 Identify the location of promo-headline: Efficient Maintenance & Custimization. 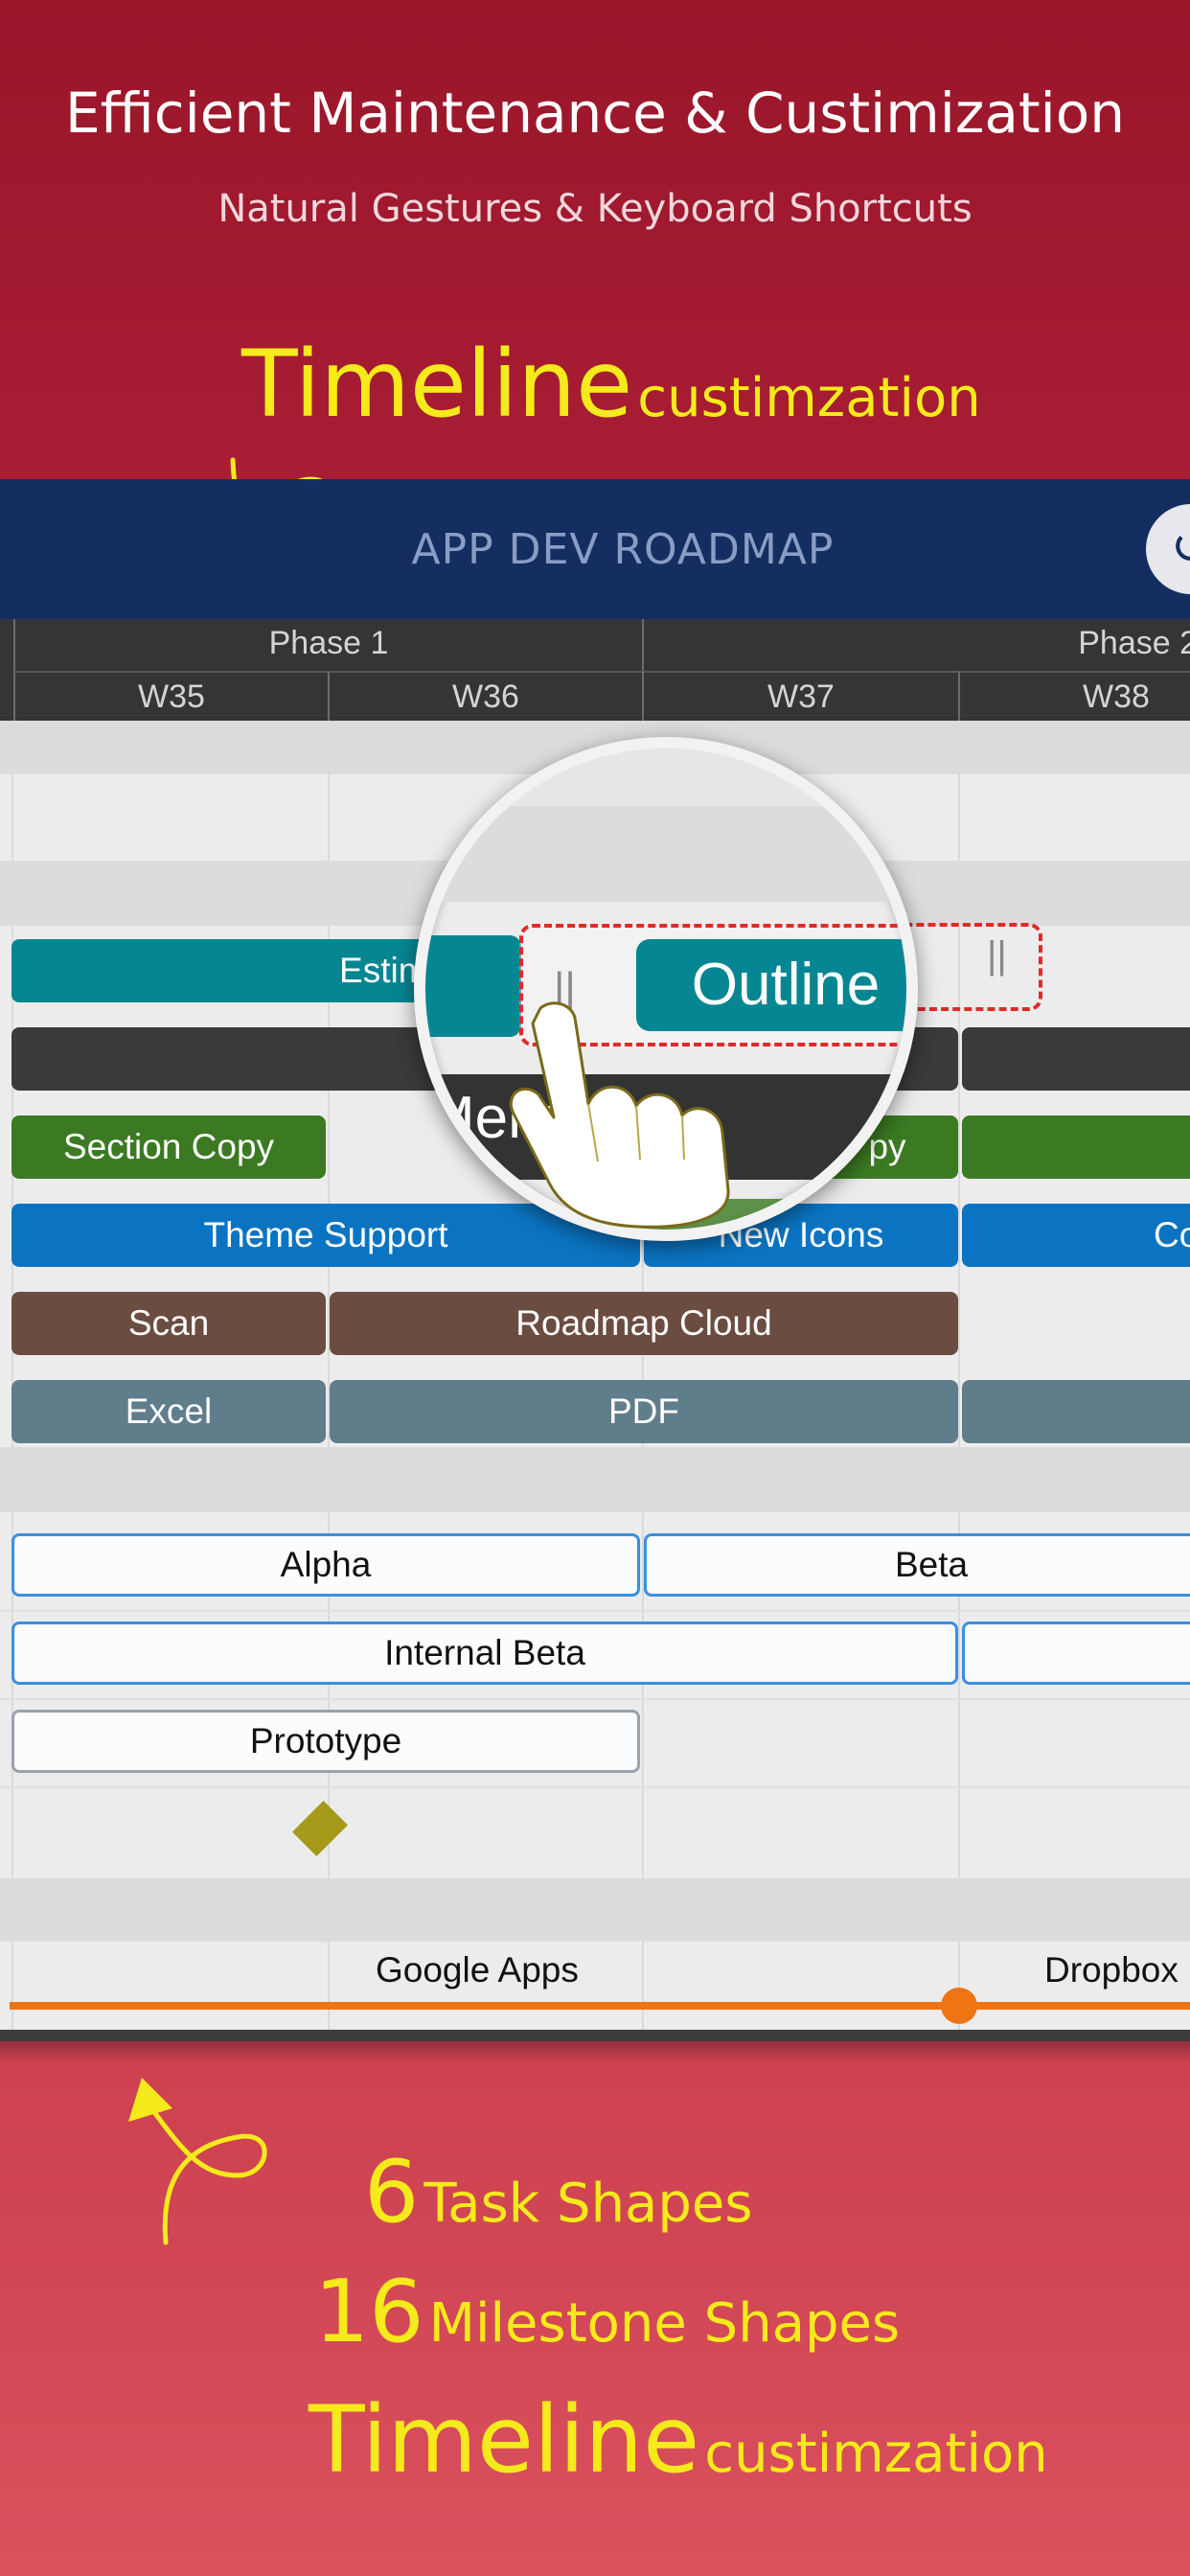
(595, 113).